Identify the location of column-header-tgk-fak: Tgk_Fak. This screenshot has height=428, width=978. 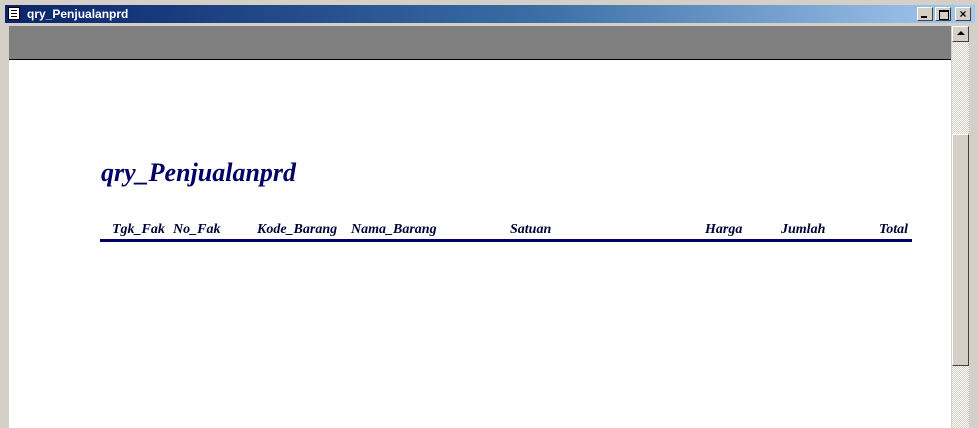
(138, 229).